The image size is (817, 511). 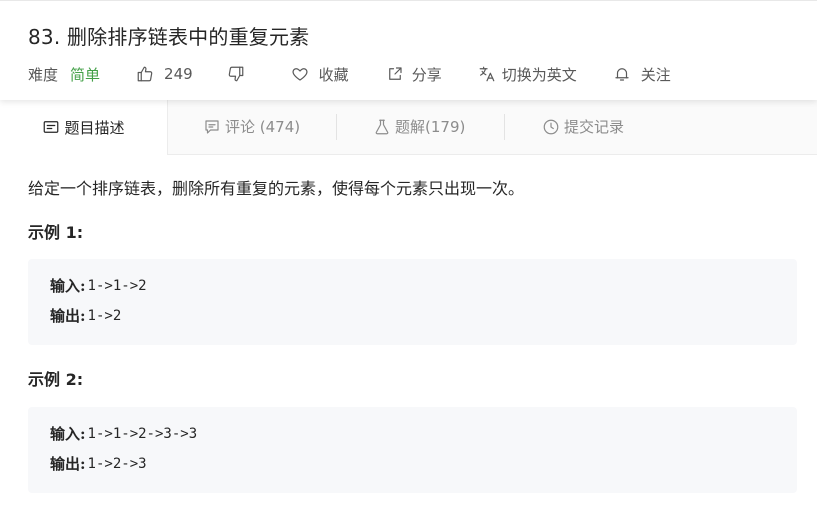 I want to click on example-input-line: 输入: 1->1->2, so click(x=98, y=285).